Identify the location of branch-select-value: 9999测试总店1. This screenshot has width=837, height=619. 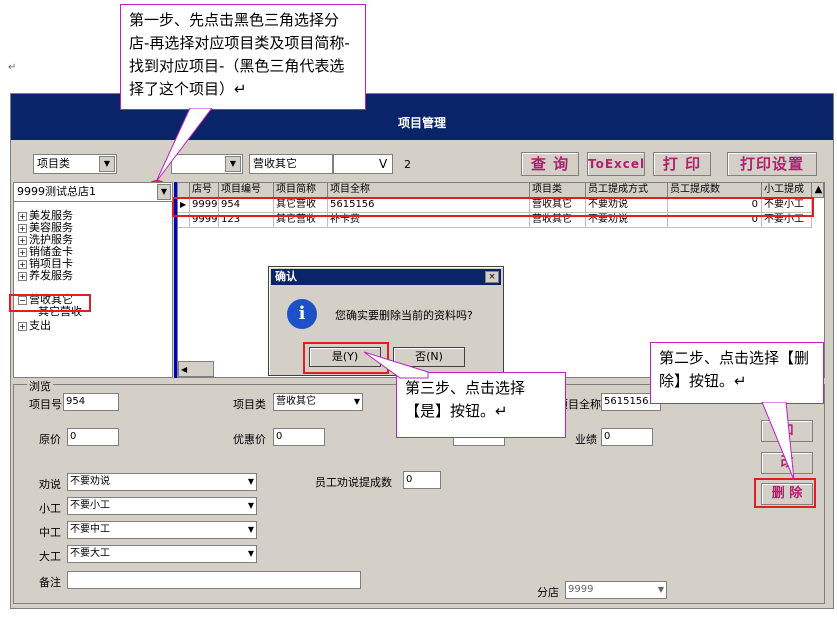
(56, 191).